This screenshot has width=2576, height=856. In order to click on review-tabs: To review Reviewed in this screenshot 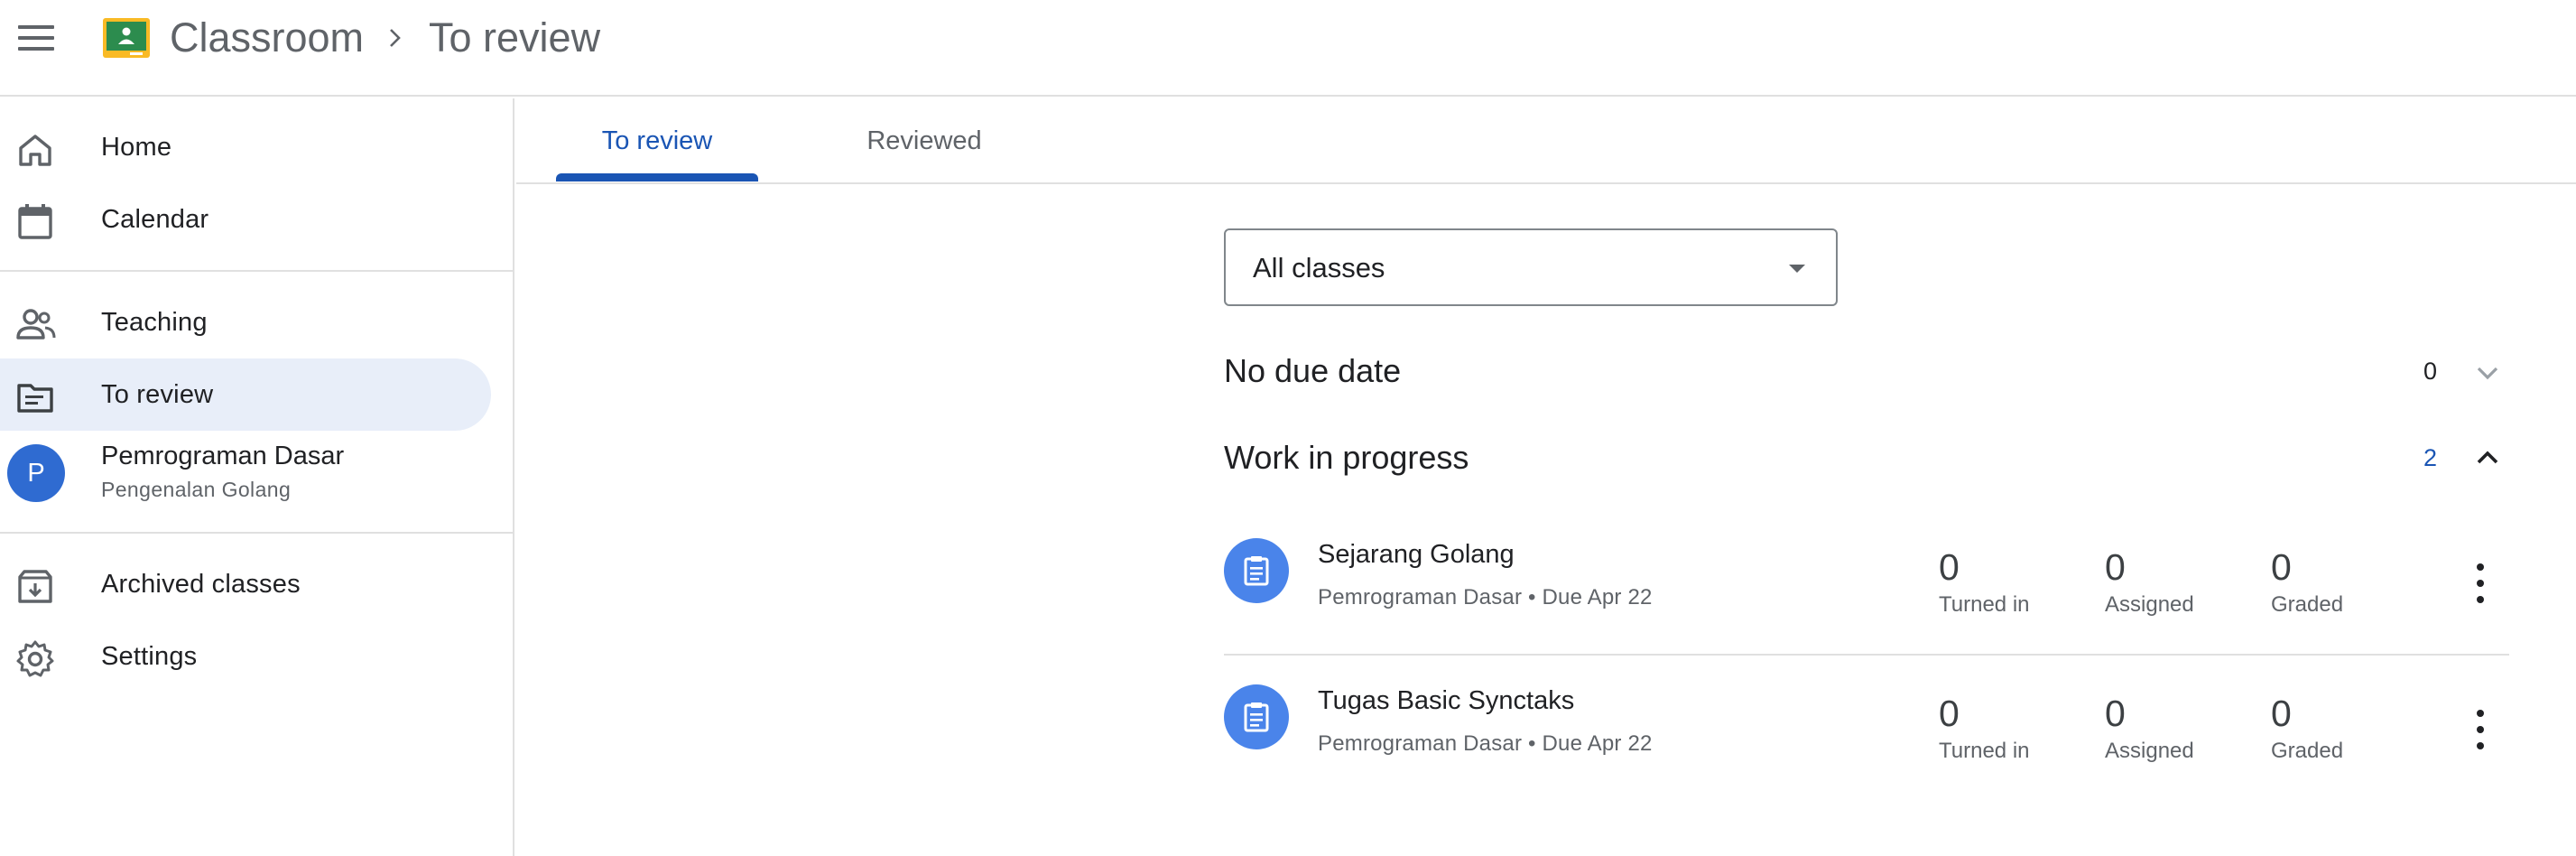, I will do `click(1546, 141)`.